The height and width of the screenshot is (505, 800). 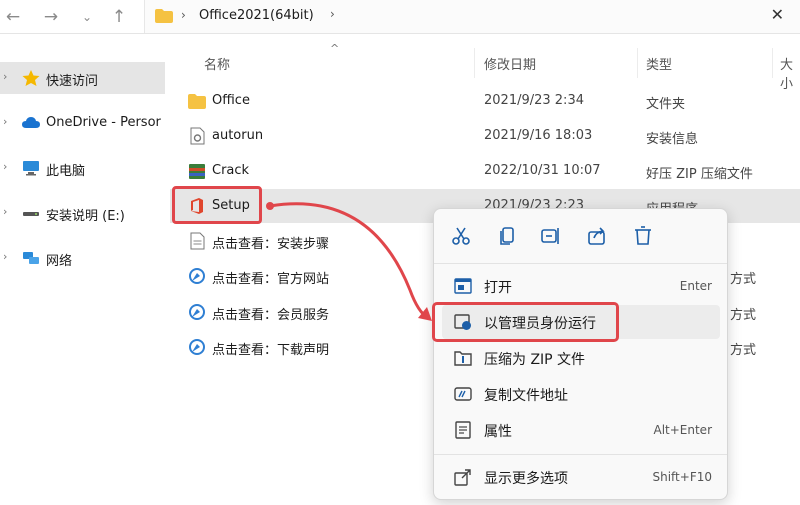 What do you see at coordinates (349, 261) in the screenshot?
I see `annotation-arrow` at bounding box center [349, 261].